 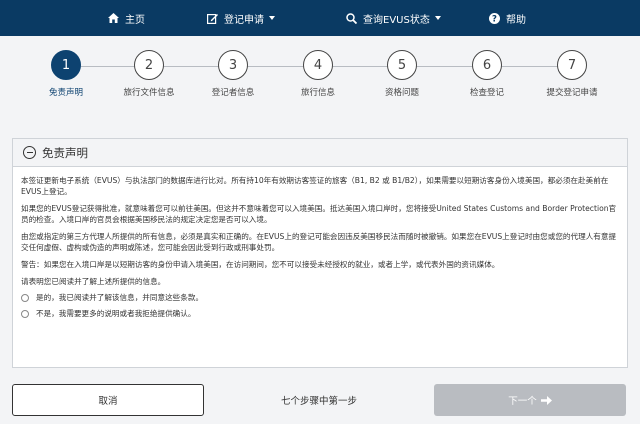 I want to click on panel-header: 免责声明, so click(x=320, y=153).